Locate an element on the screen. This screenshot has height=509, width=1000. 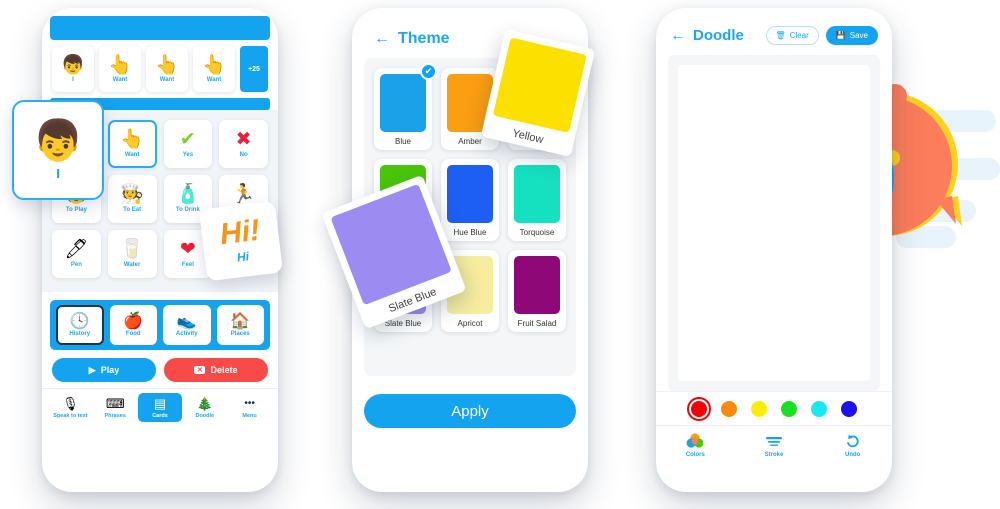
tool-undo: Undo is located at coordinates (852, 445).